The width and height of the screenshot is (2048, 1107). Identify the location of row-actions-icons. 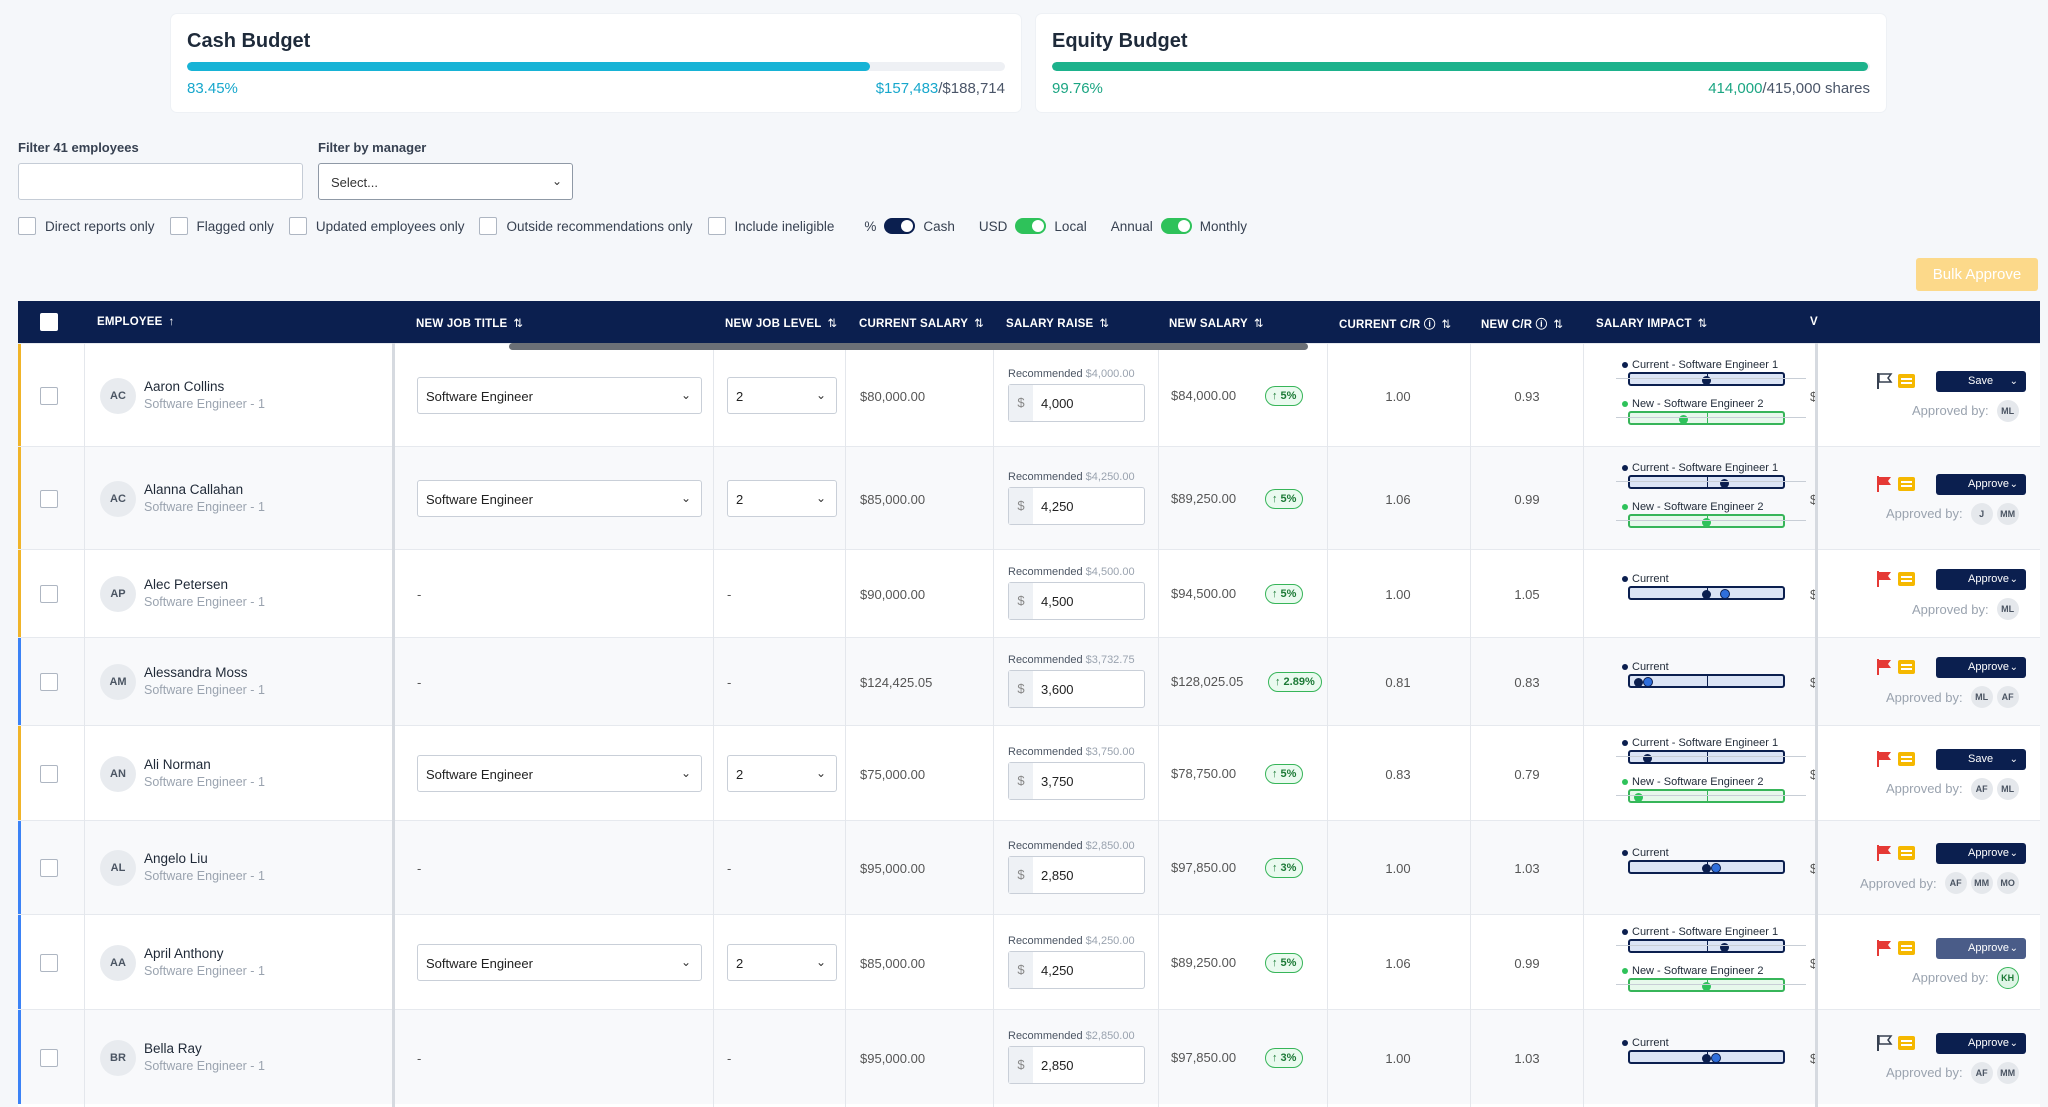
(1896, 854).